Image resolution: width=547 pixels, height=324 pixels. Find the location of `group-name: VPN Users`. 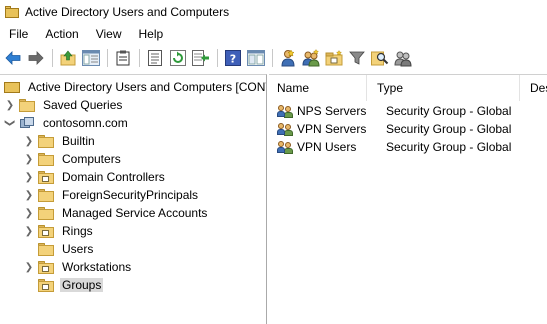

group-name: VPN Users is located at coordinates (327, 147).